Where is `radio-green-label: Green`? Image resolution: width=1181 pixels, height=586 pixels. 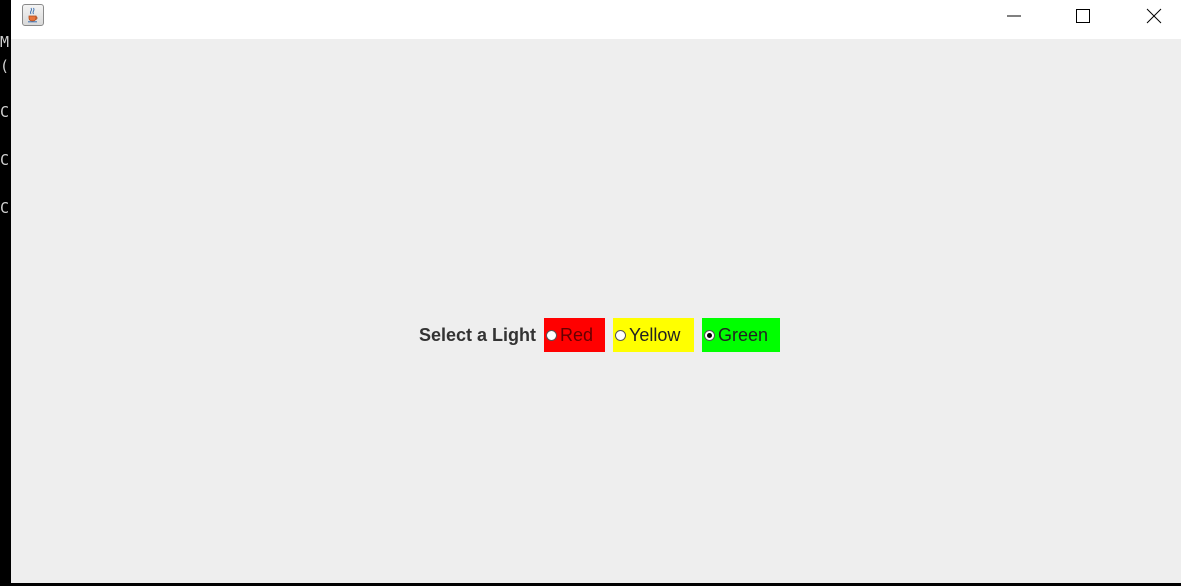 radio-green-label: Green is located at coordinates (743, 335).